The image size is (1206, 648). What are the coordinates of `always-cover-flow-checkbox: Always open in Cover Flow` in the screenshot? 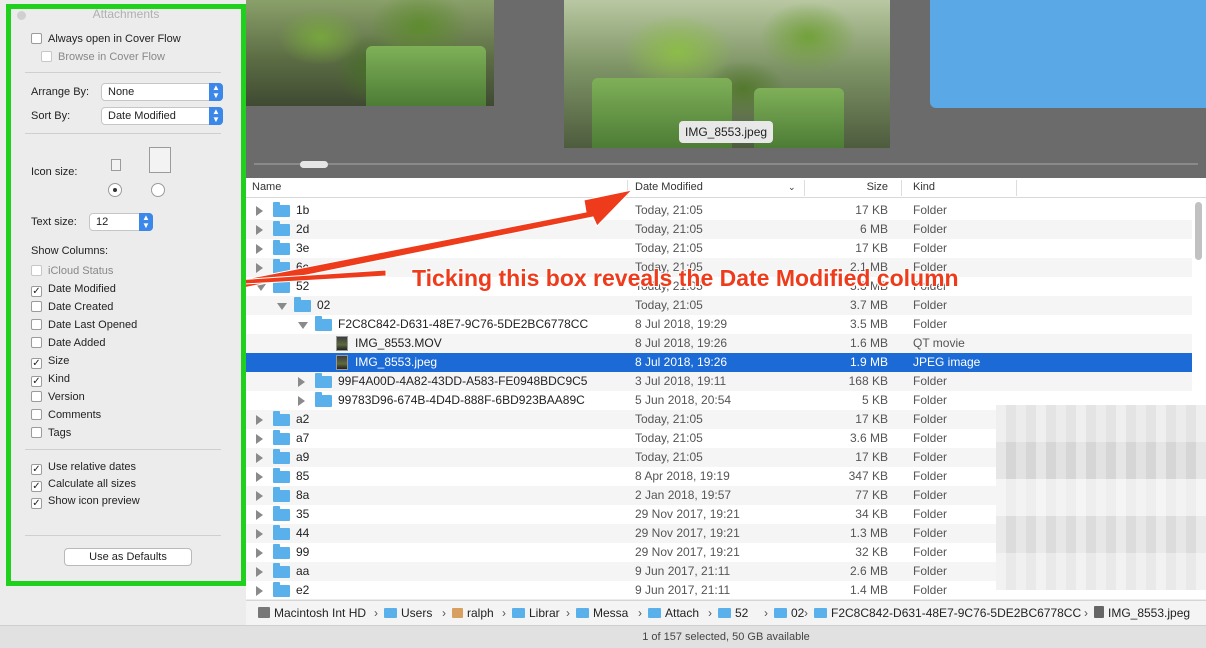 It's located at (106, 39).